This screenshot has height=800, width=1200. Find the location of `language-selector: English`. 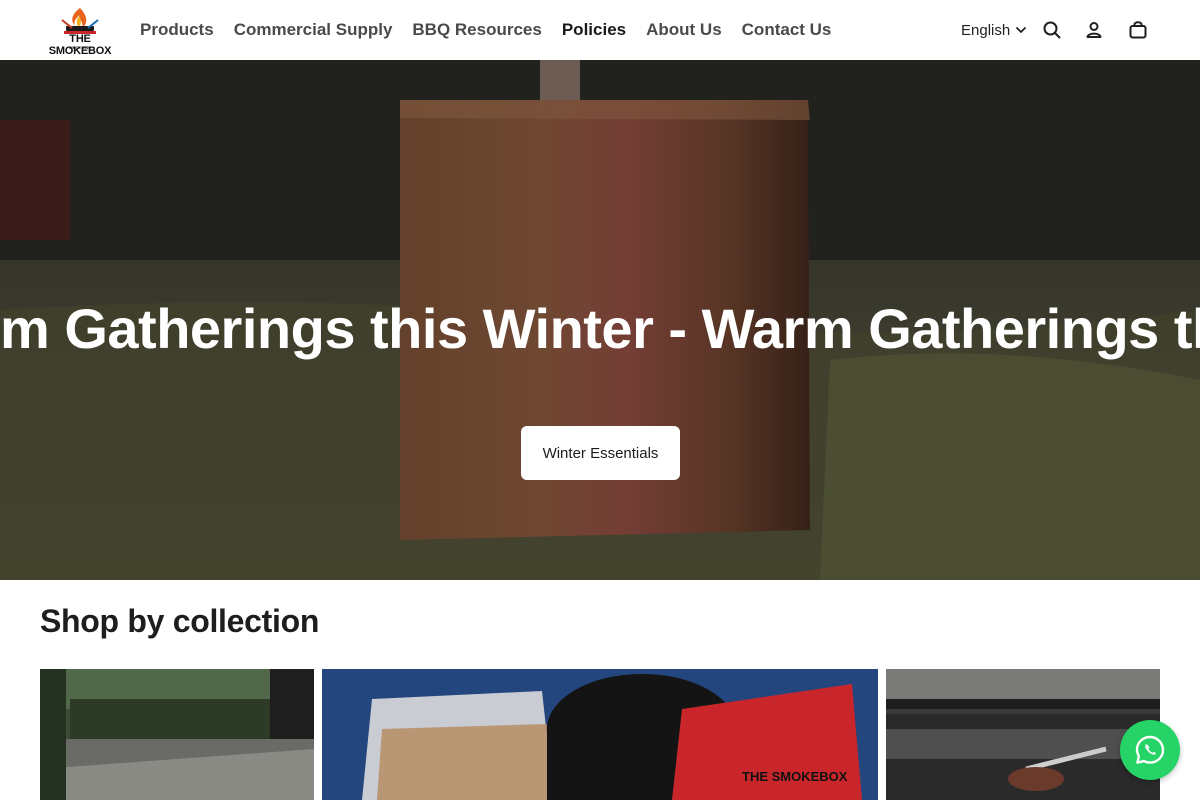

language-selector: English is located at coordinates (994, 30).